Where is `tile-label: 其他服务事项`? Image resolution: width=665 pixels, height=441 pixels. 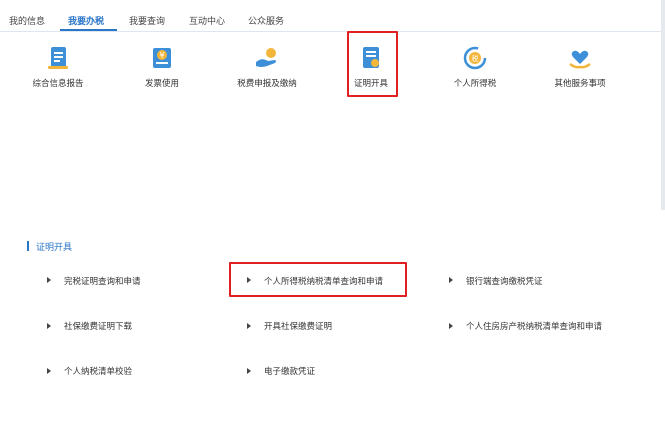 tile-label: 其他服务事项 is located at coordinates (580, 84).